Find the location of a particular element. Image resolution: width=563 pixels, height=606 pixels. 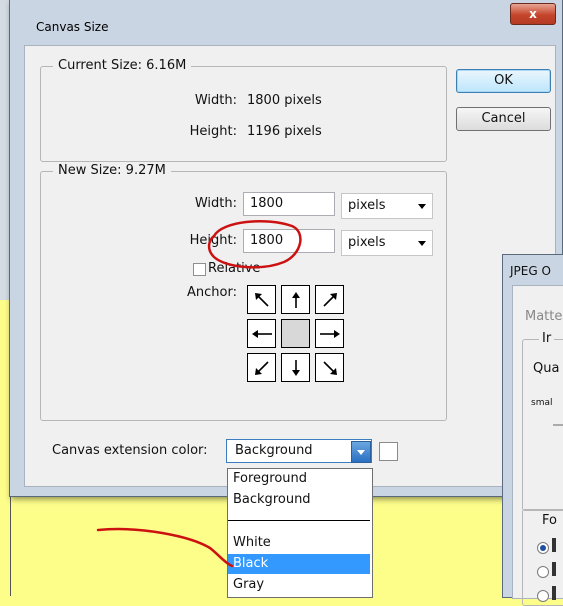

anchor-arrow-right-icon is located at coordinates (329, 333).